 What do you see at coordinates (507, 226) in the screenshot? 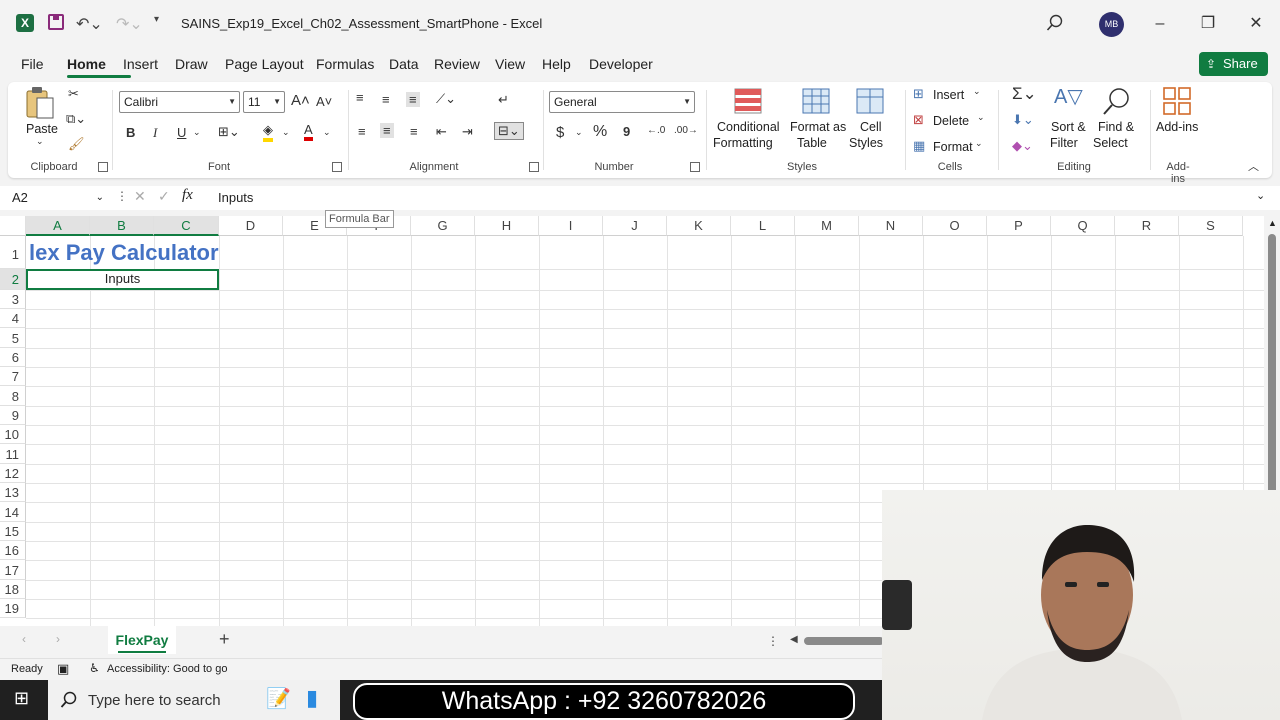
I see `column-header: H` at bounding box center [507, 226].